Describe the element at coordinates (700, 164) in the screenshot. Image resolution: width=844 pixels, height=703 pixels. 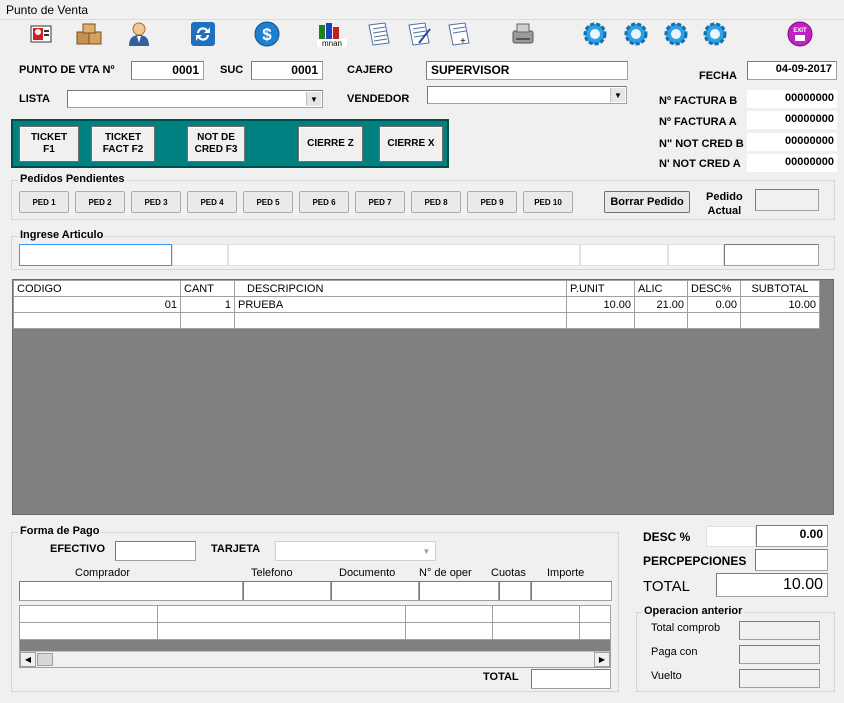
I see `not-cred-a-label: N' NOT CRED A` at that location.